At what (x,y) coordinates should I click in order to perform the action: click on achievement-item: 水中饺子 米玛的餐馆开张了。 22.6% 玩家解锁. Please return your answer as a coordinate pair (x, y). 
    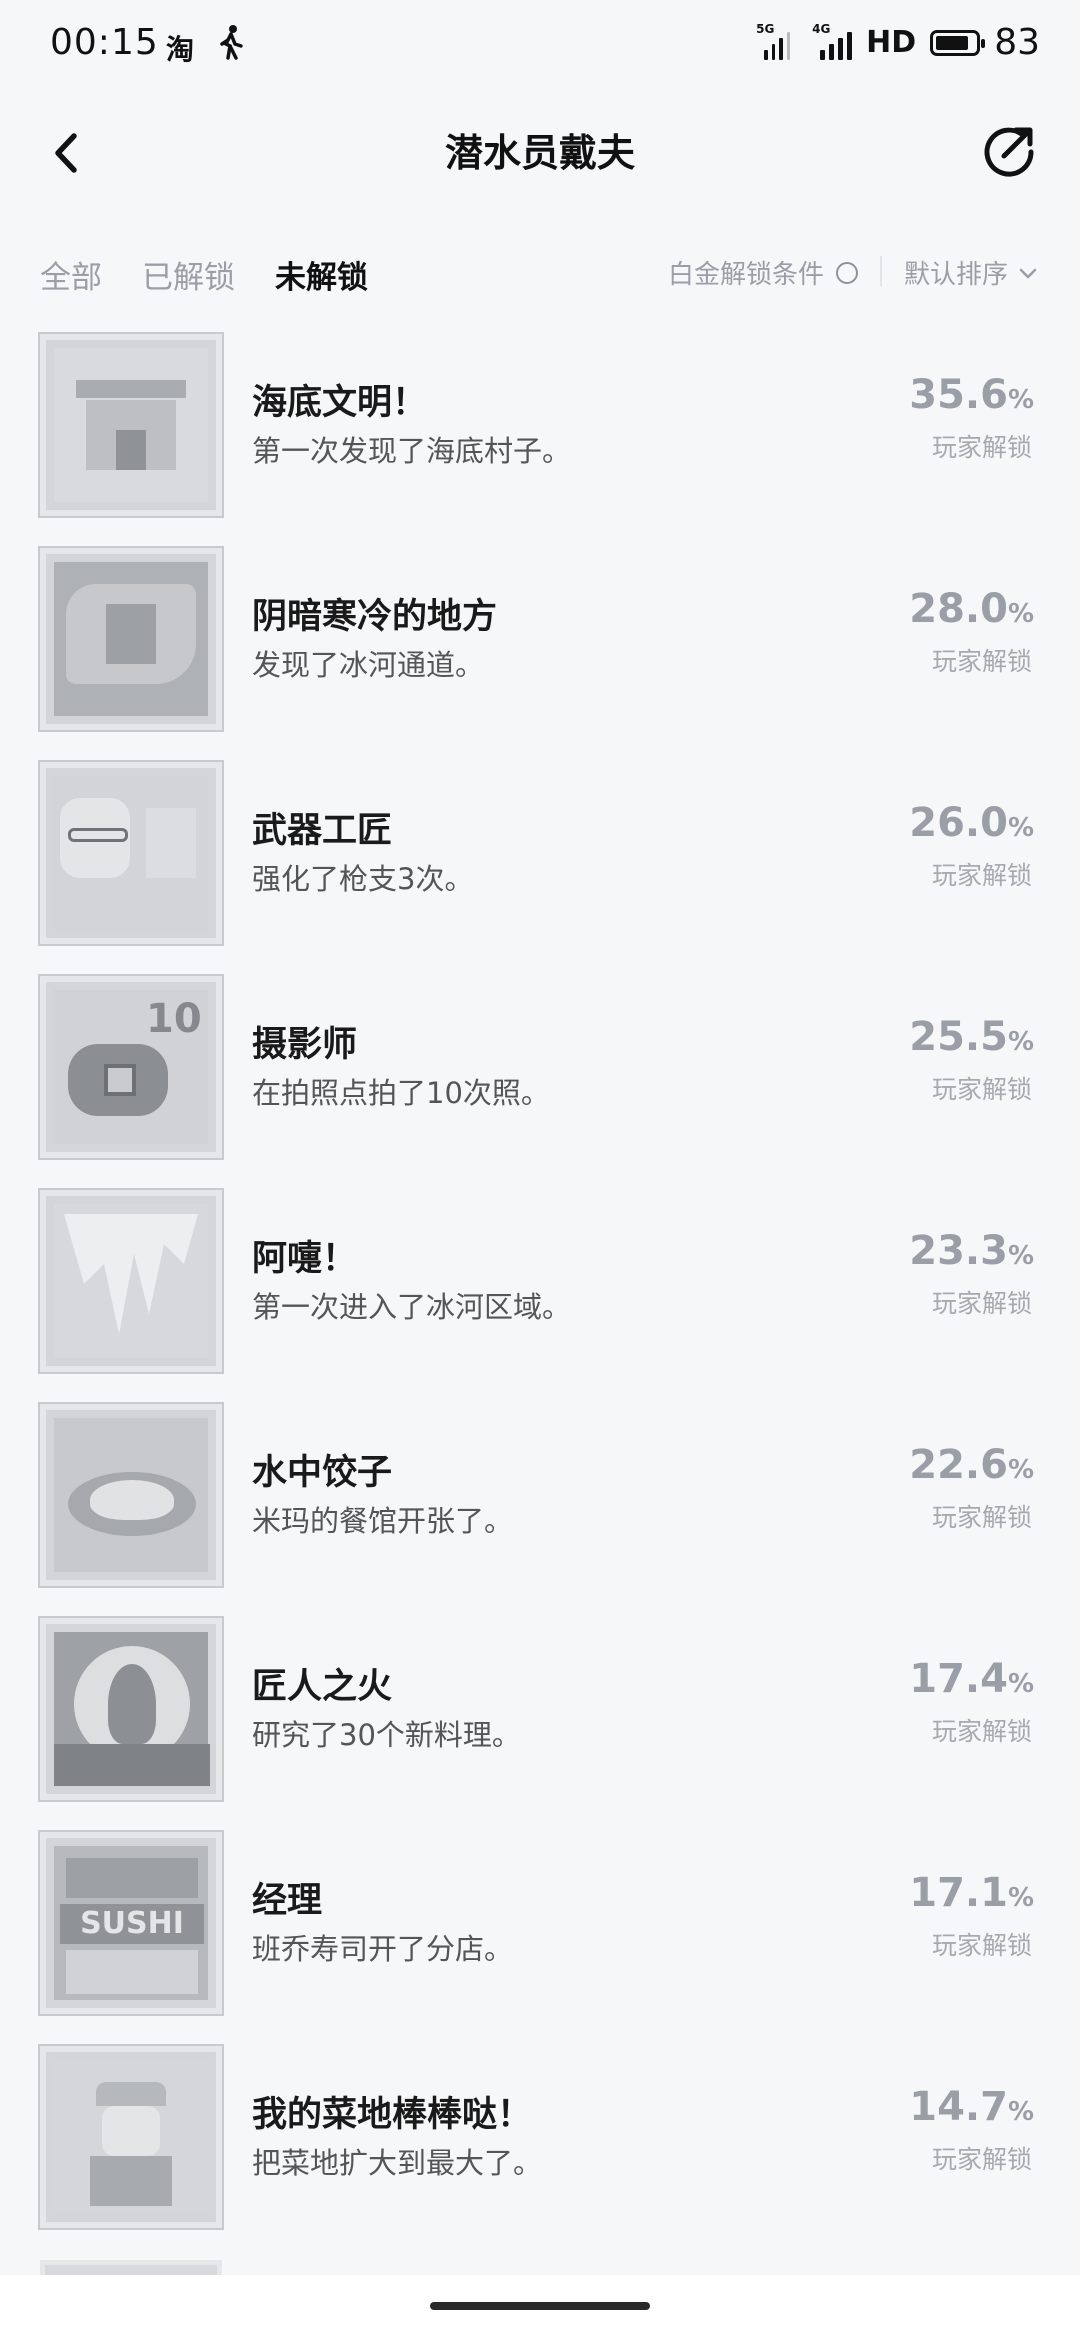
    Looking at the image, I should click on (540, 1507).